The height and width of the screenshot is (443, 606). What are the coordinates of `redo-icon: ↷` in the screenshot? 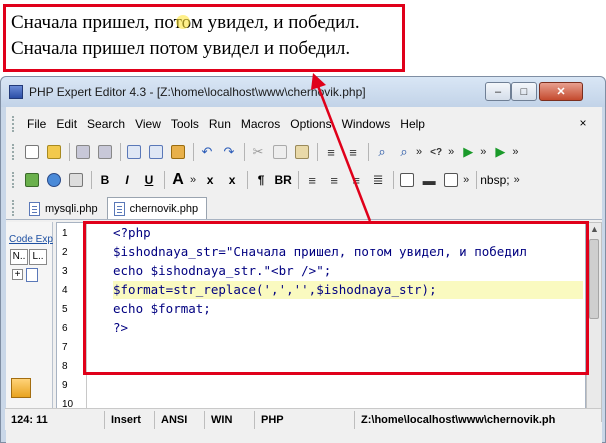 It's located at (229, 152).